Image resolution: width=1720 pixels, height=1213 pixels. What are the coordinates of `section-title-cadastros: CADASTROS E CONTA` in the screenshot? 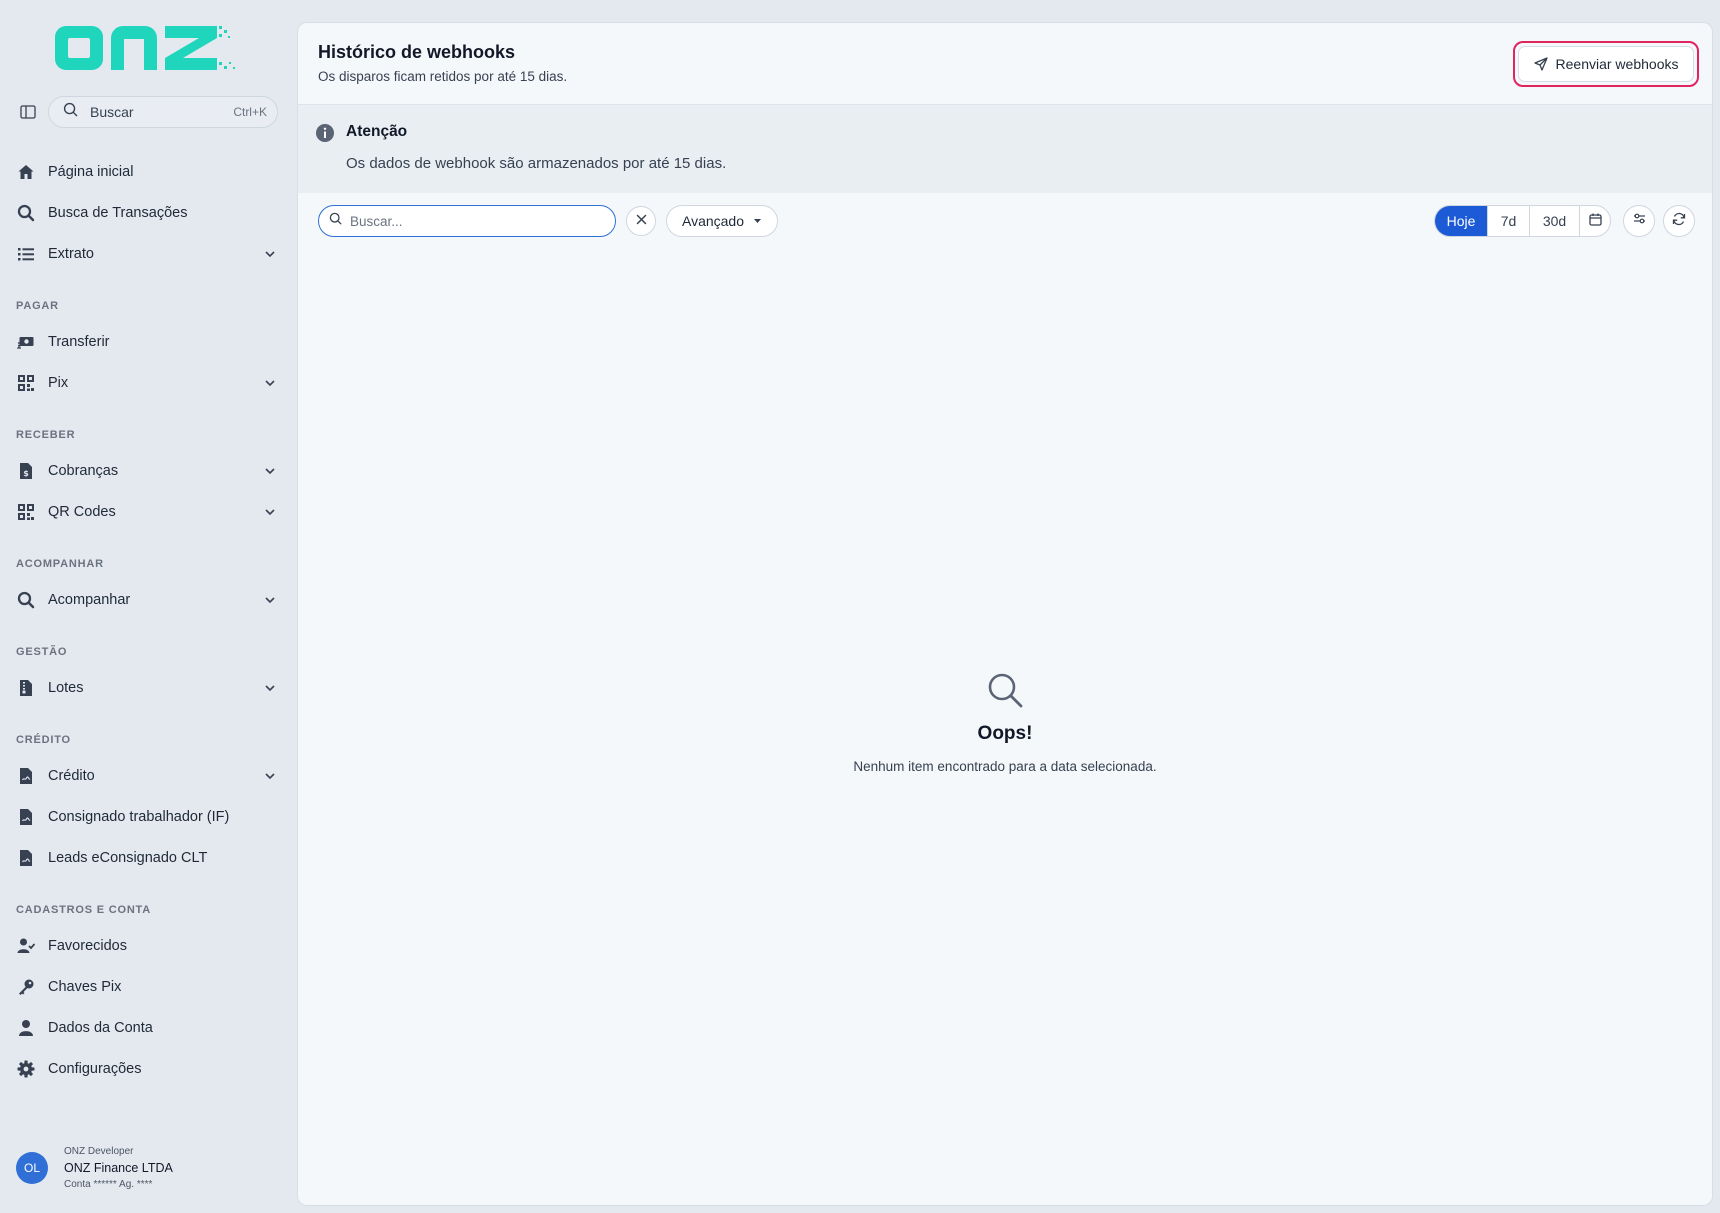 It's located at (84, 910).